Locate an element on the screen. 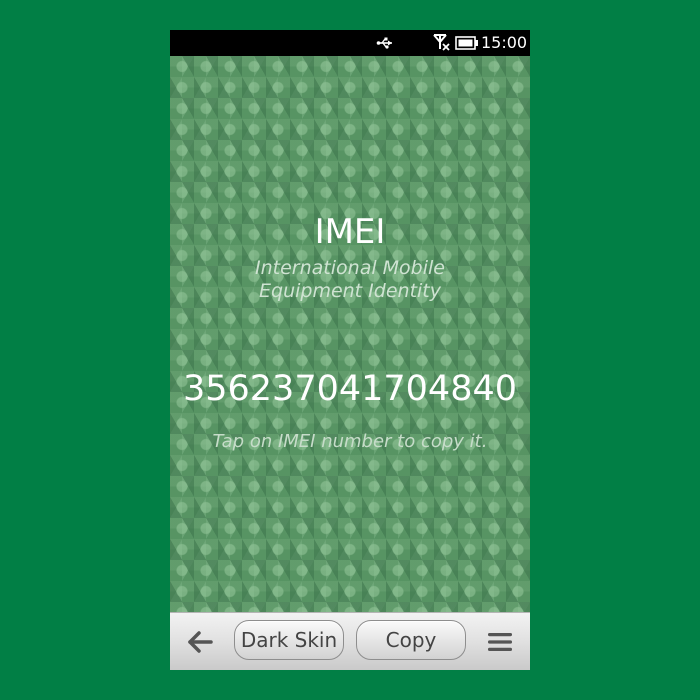  subtitle-line-2: Equipment Identity is located at coordinates (350, 291).